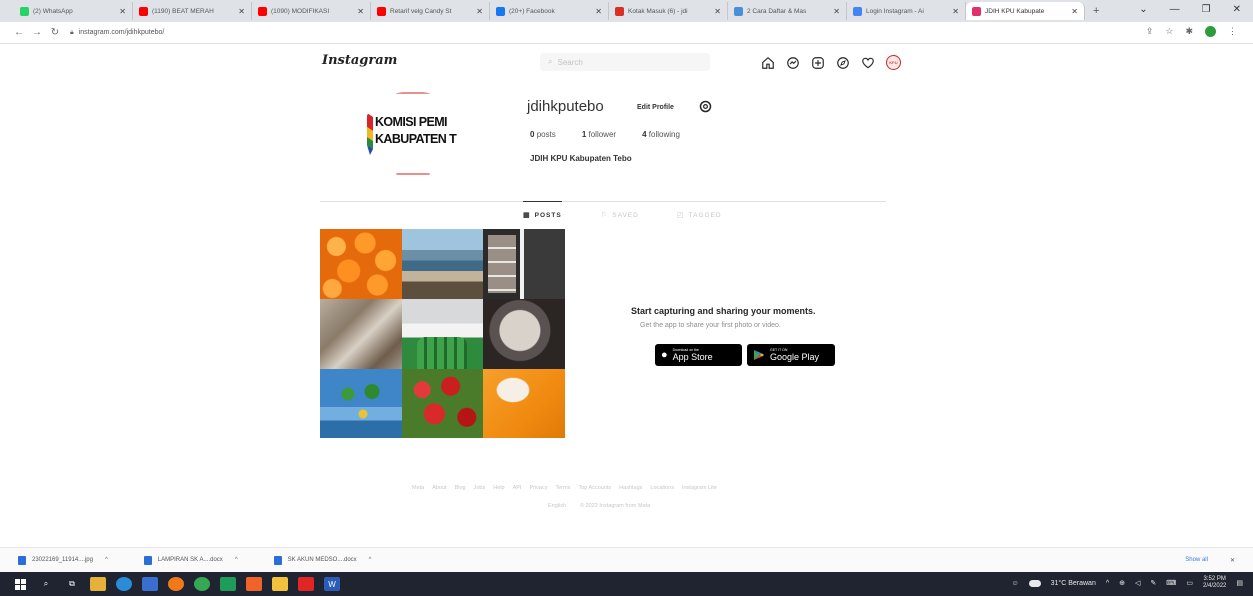 The height and width of the screenshot is (596, 1253). Describe the element at coordinates (311, 11) in the screenshot. I see `browser-tab: (1090) MODIFIKASI ✕` at that location.